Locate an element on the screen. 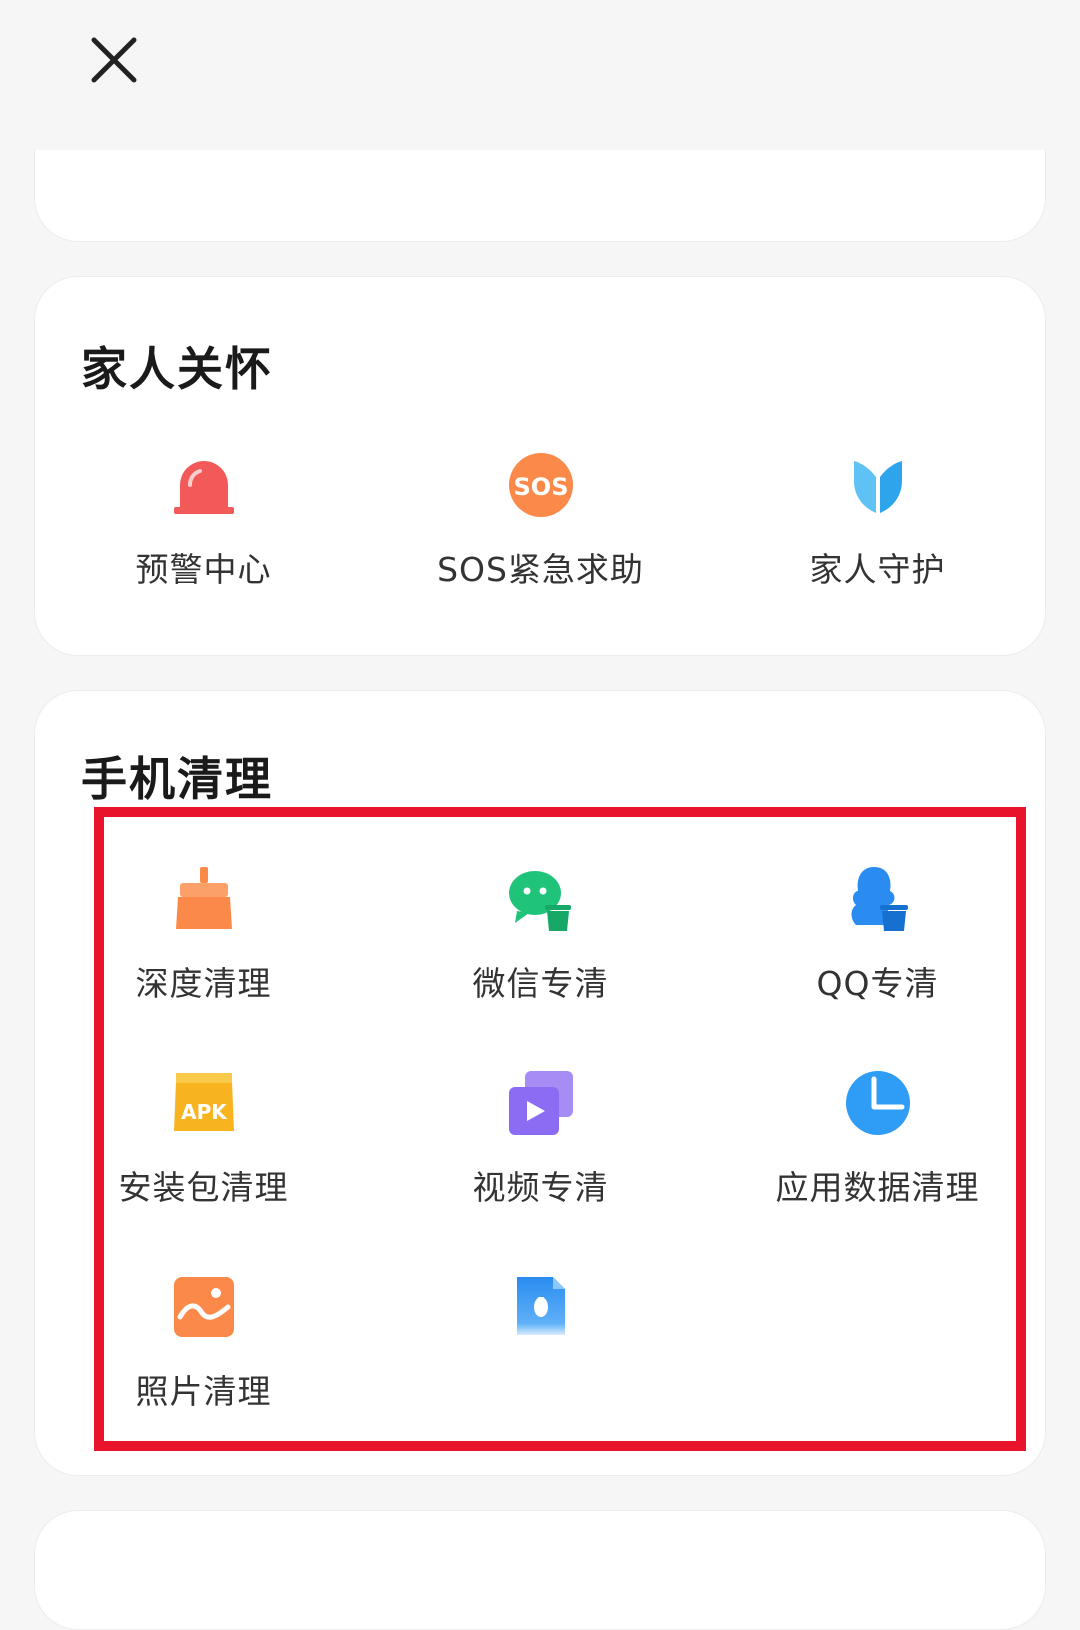 This screenshot has width=1080, height=1630. apk-clean-label: 安装包清理 is located at coordinates (203, 1187).